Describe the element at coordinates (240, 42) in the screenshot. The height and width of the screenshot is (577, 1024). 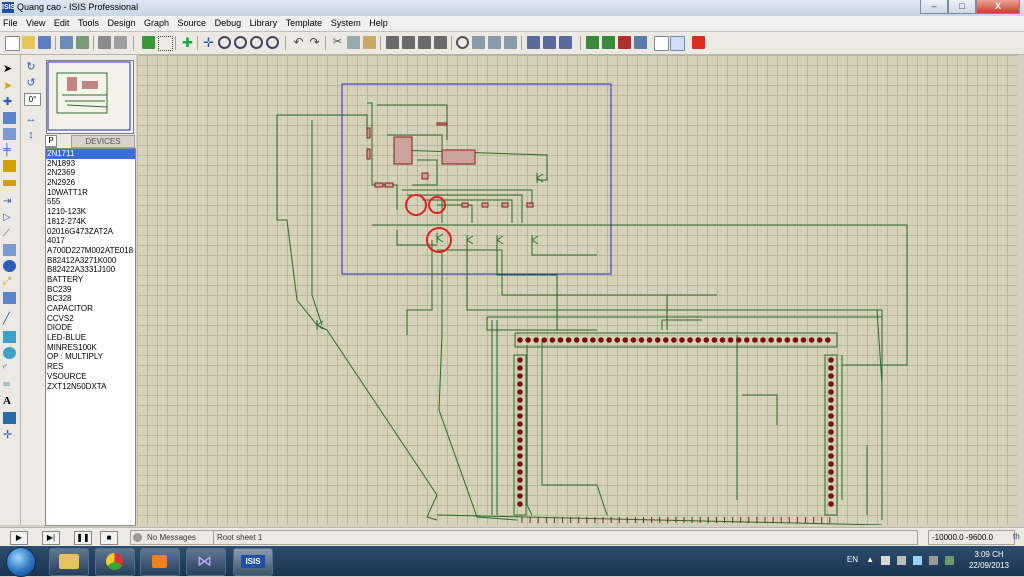
I see `zoom-out-icon` at that location.